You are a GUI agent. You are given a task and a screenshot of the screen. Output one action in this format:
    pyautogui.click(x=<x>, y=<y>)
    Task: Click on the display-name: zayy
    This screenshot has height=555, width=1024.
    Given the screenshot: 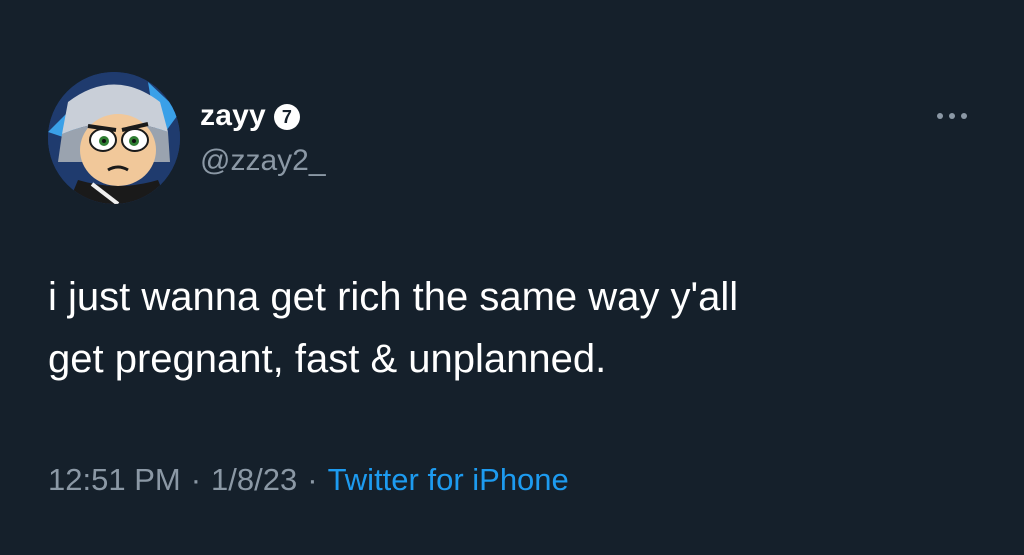 What is the action you would take?
    pyautogui.click(x=233, y=116)
    